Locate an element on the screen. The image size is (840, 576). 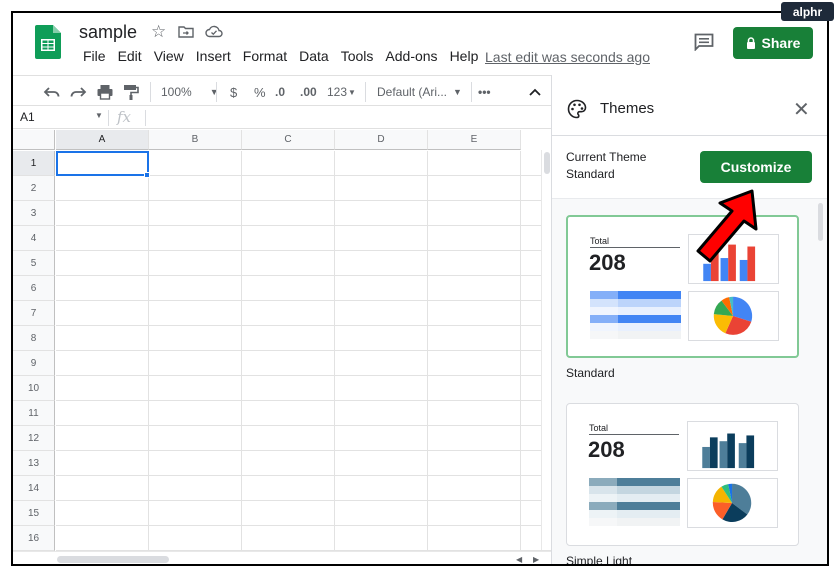
share-button: Share is located at coordinates (773, 43).